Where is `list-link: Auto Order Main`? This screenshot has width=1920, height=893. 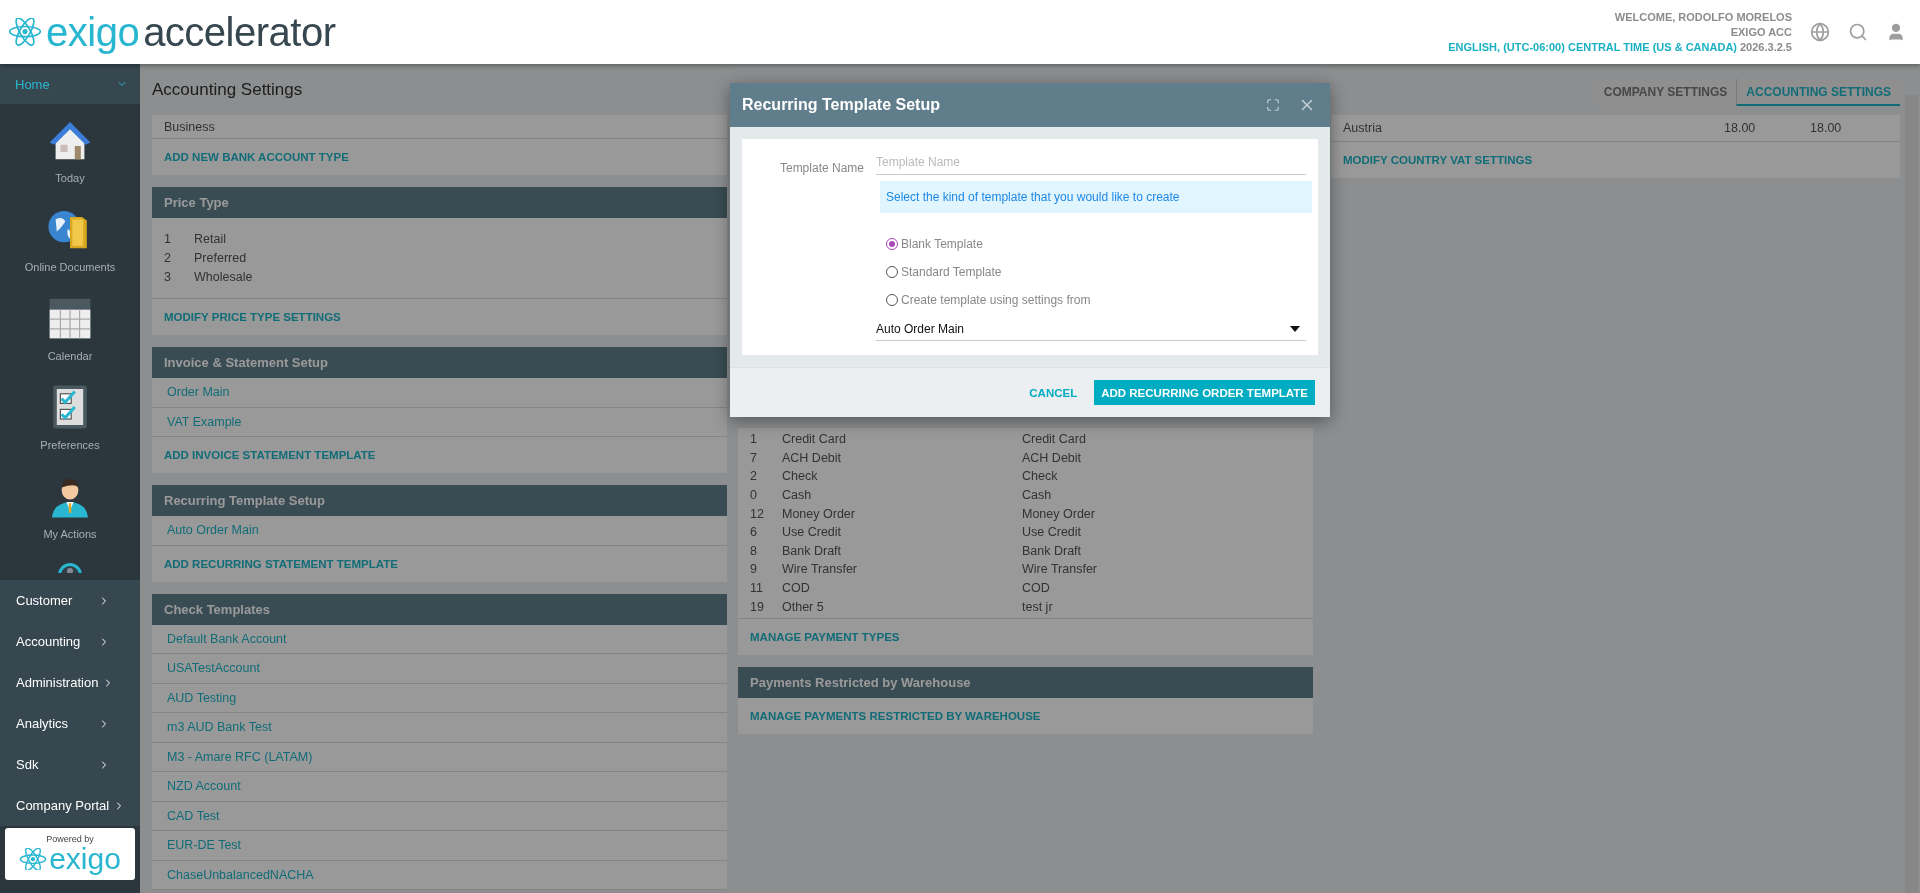 list-link: Auto Order Main is located at coordinates (213, 530).